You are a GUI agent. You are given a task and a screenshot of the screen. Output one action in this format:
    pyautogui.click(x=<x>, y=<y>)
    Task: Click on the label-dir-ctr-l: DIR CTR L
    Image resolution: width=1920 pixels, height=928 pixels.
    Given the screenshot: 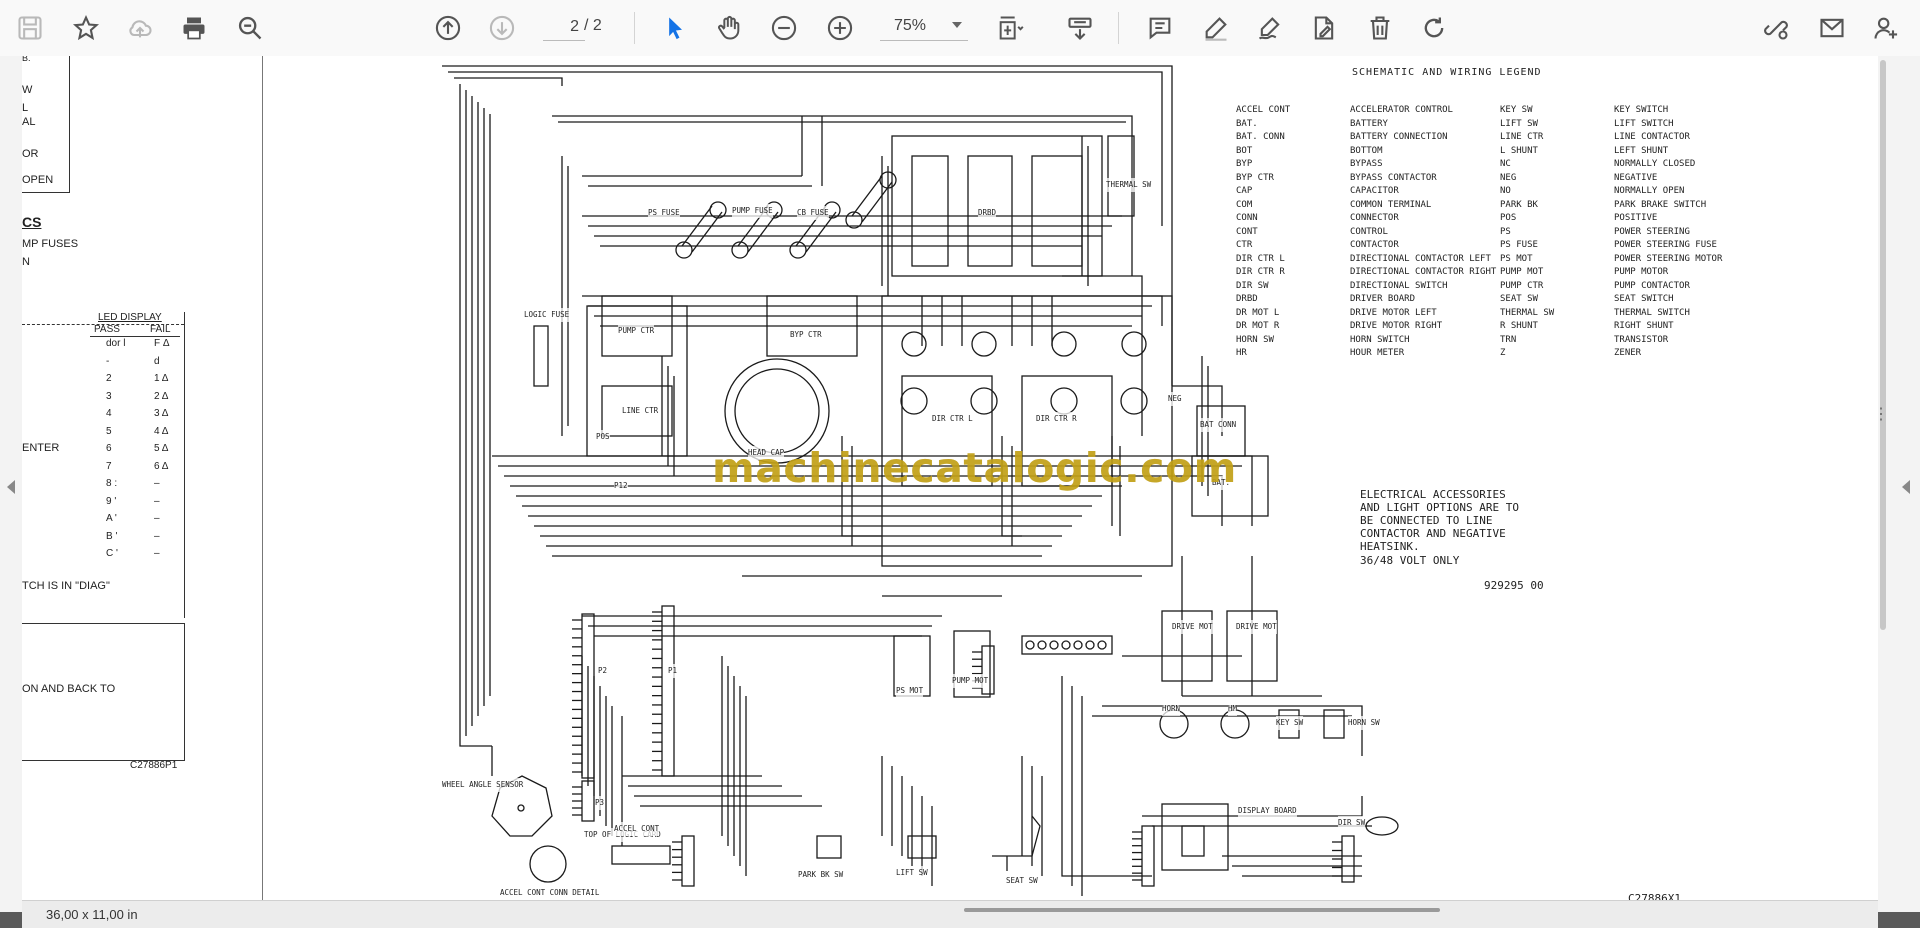 What is the action you would take?
    pyautogui.click(x=952, y=419)
    